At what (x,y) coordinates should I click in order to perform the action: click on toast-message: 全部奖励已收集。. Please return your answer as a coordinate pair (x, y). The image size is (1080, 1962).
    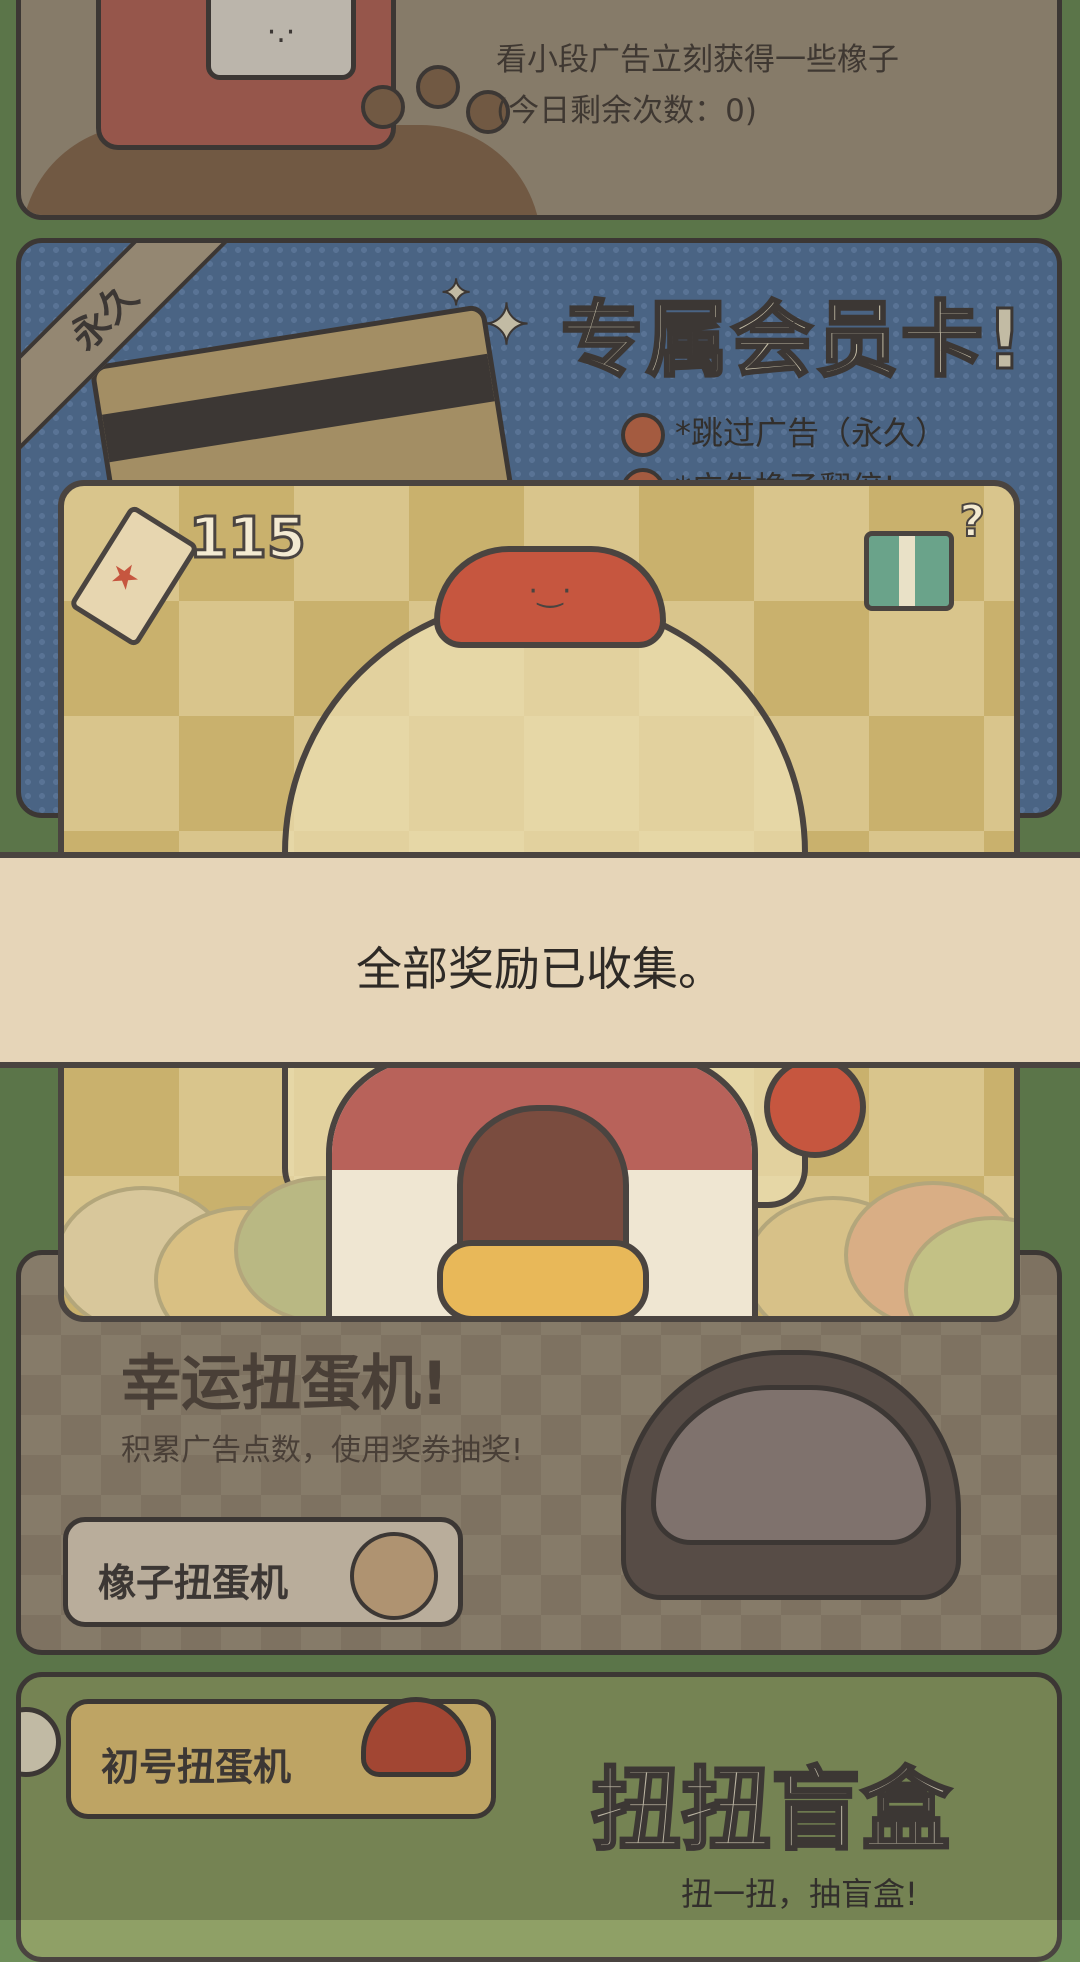
    Looking at the image, I should click on (540, 969).